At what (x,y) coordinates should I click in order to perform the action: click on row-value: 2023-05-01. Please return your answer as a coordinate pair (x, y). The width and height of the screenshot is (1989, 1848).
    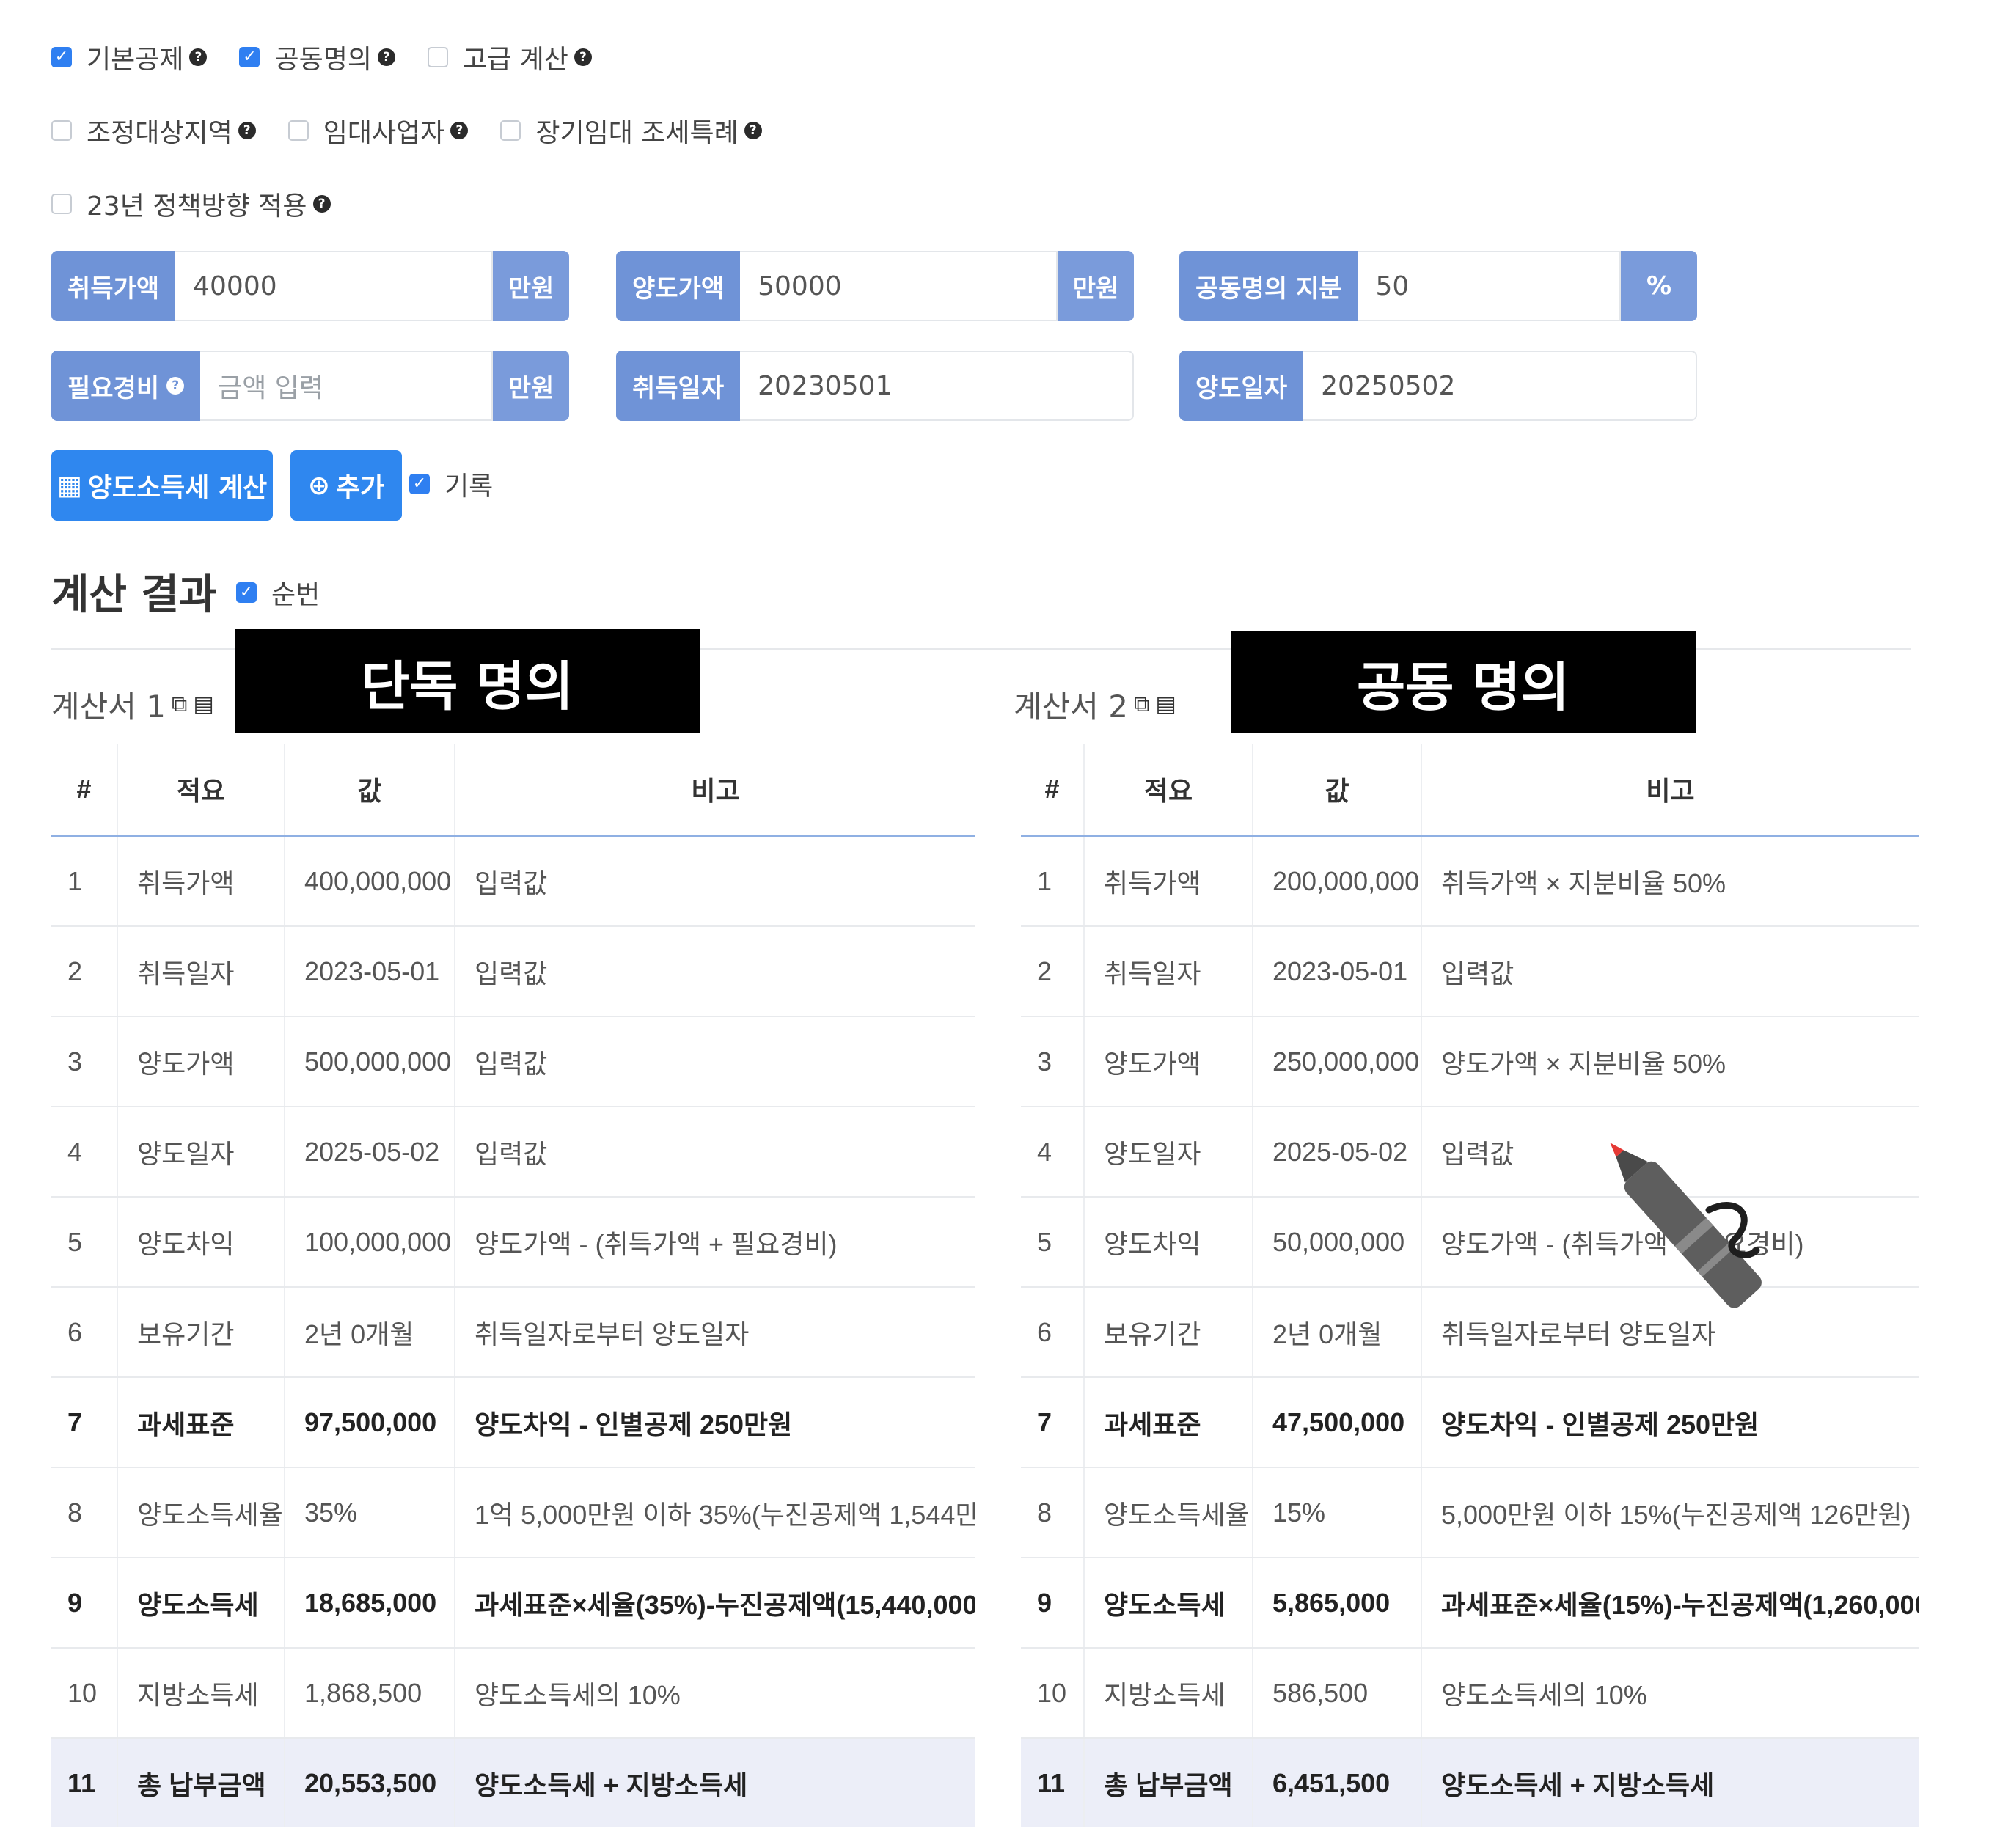
    Looking at the image, I should click on (370, 971).